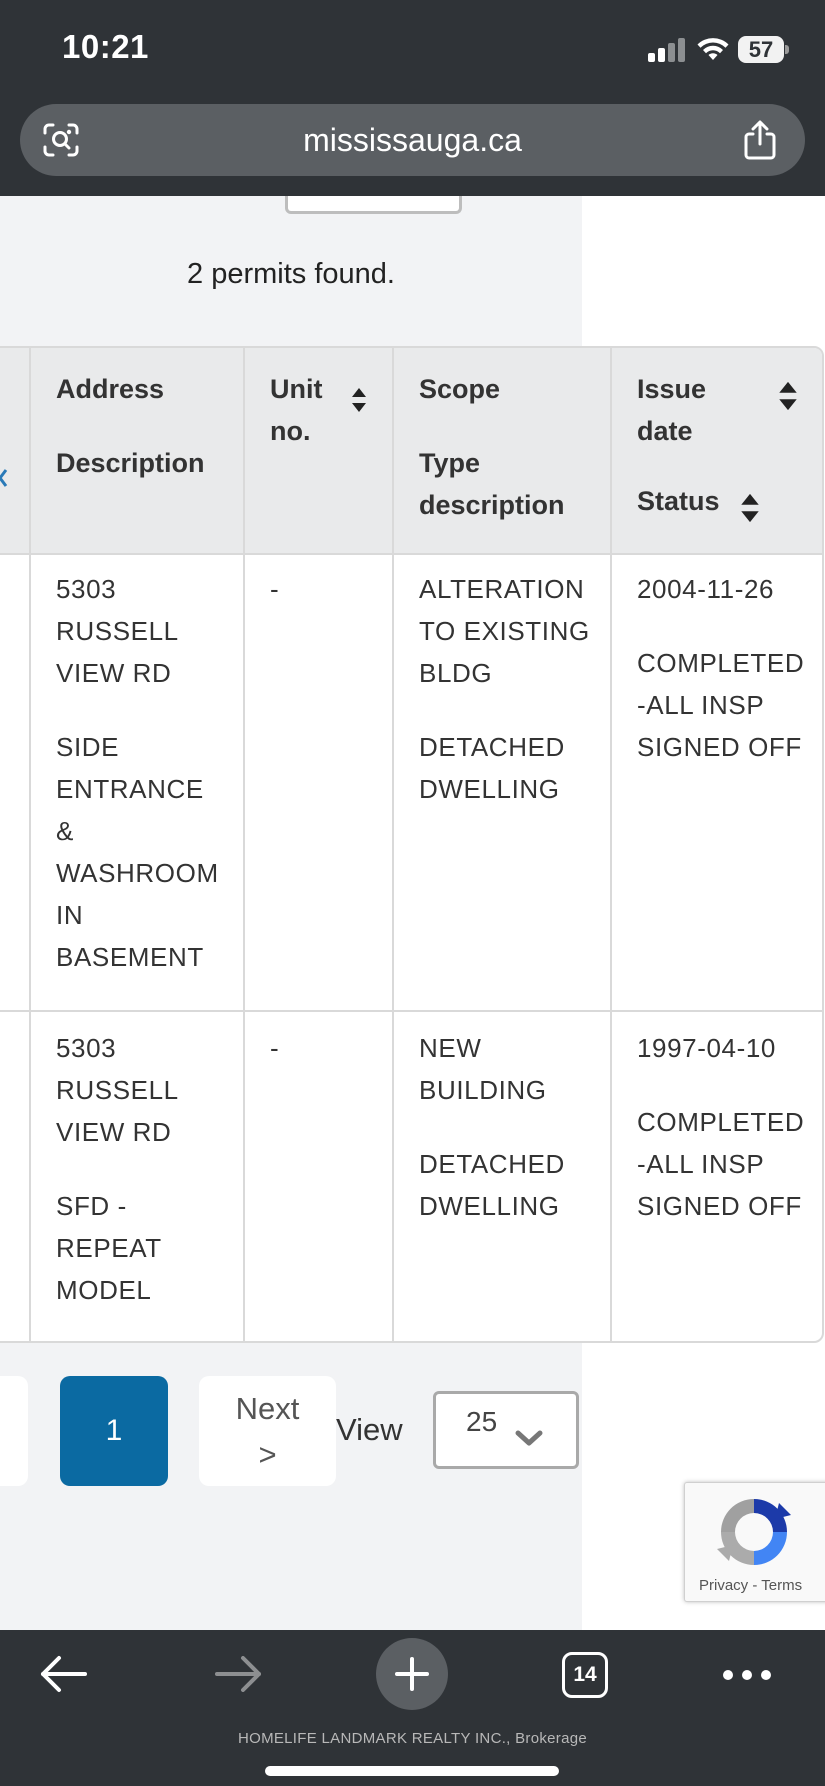  Describe the element at coordinates (275, 589) in the screenshot. I see `table-row-1-unit: -` at that location.